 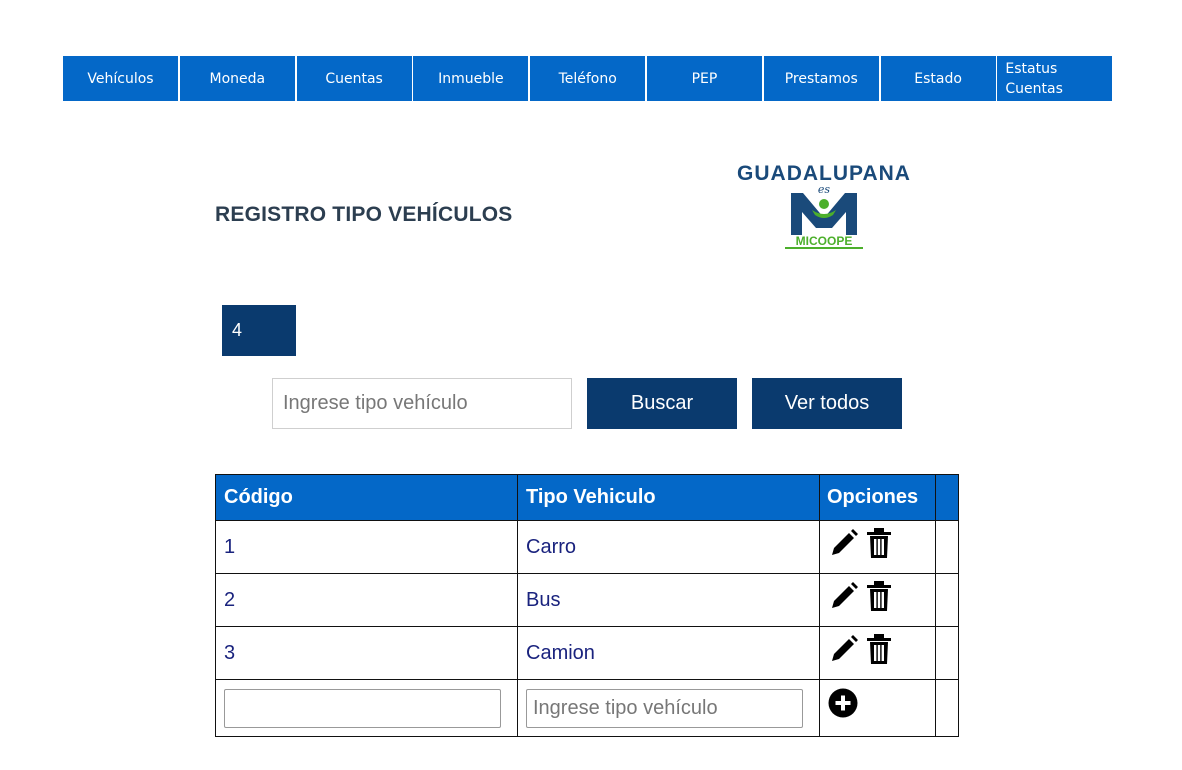 I want to click on nav-item-vehiculos: Vehículos, so click(x=120, y=78).